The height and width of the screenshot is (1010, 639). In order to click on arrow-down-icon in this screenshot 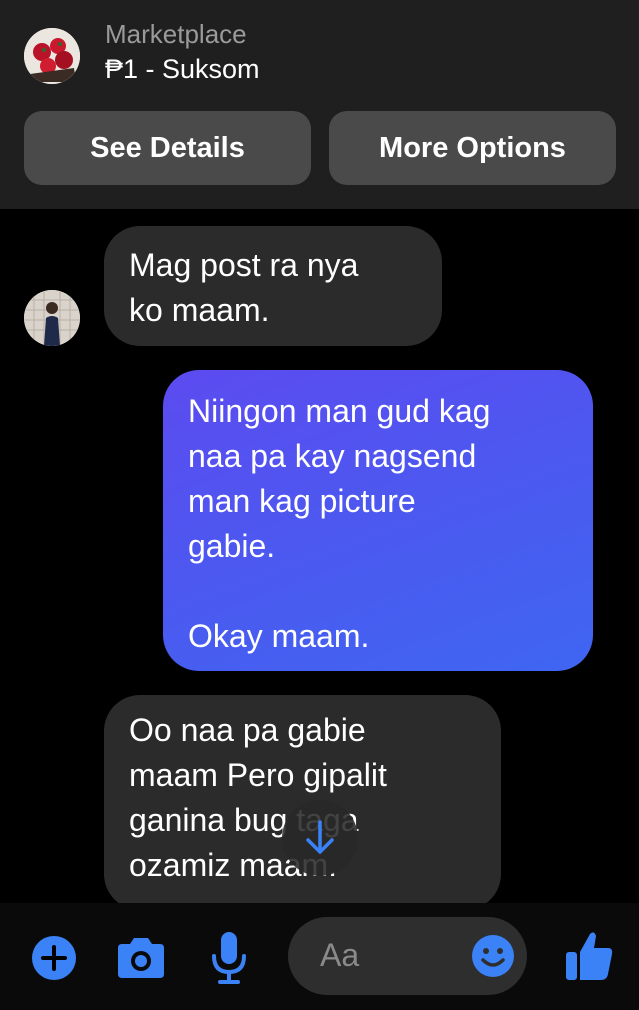, I will do `click(320, 837)`.